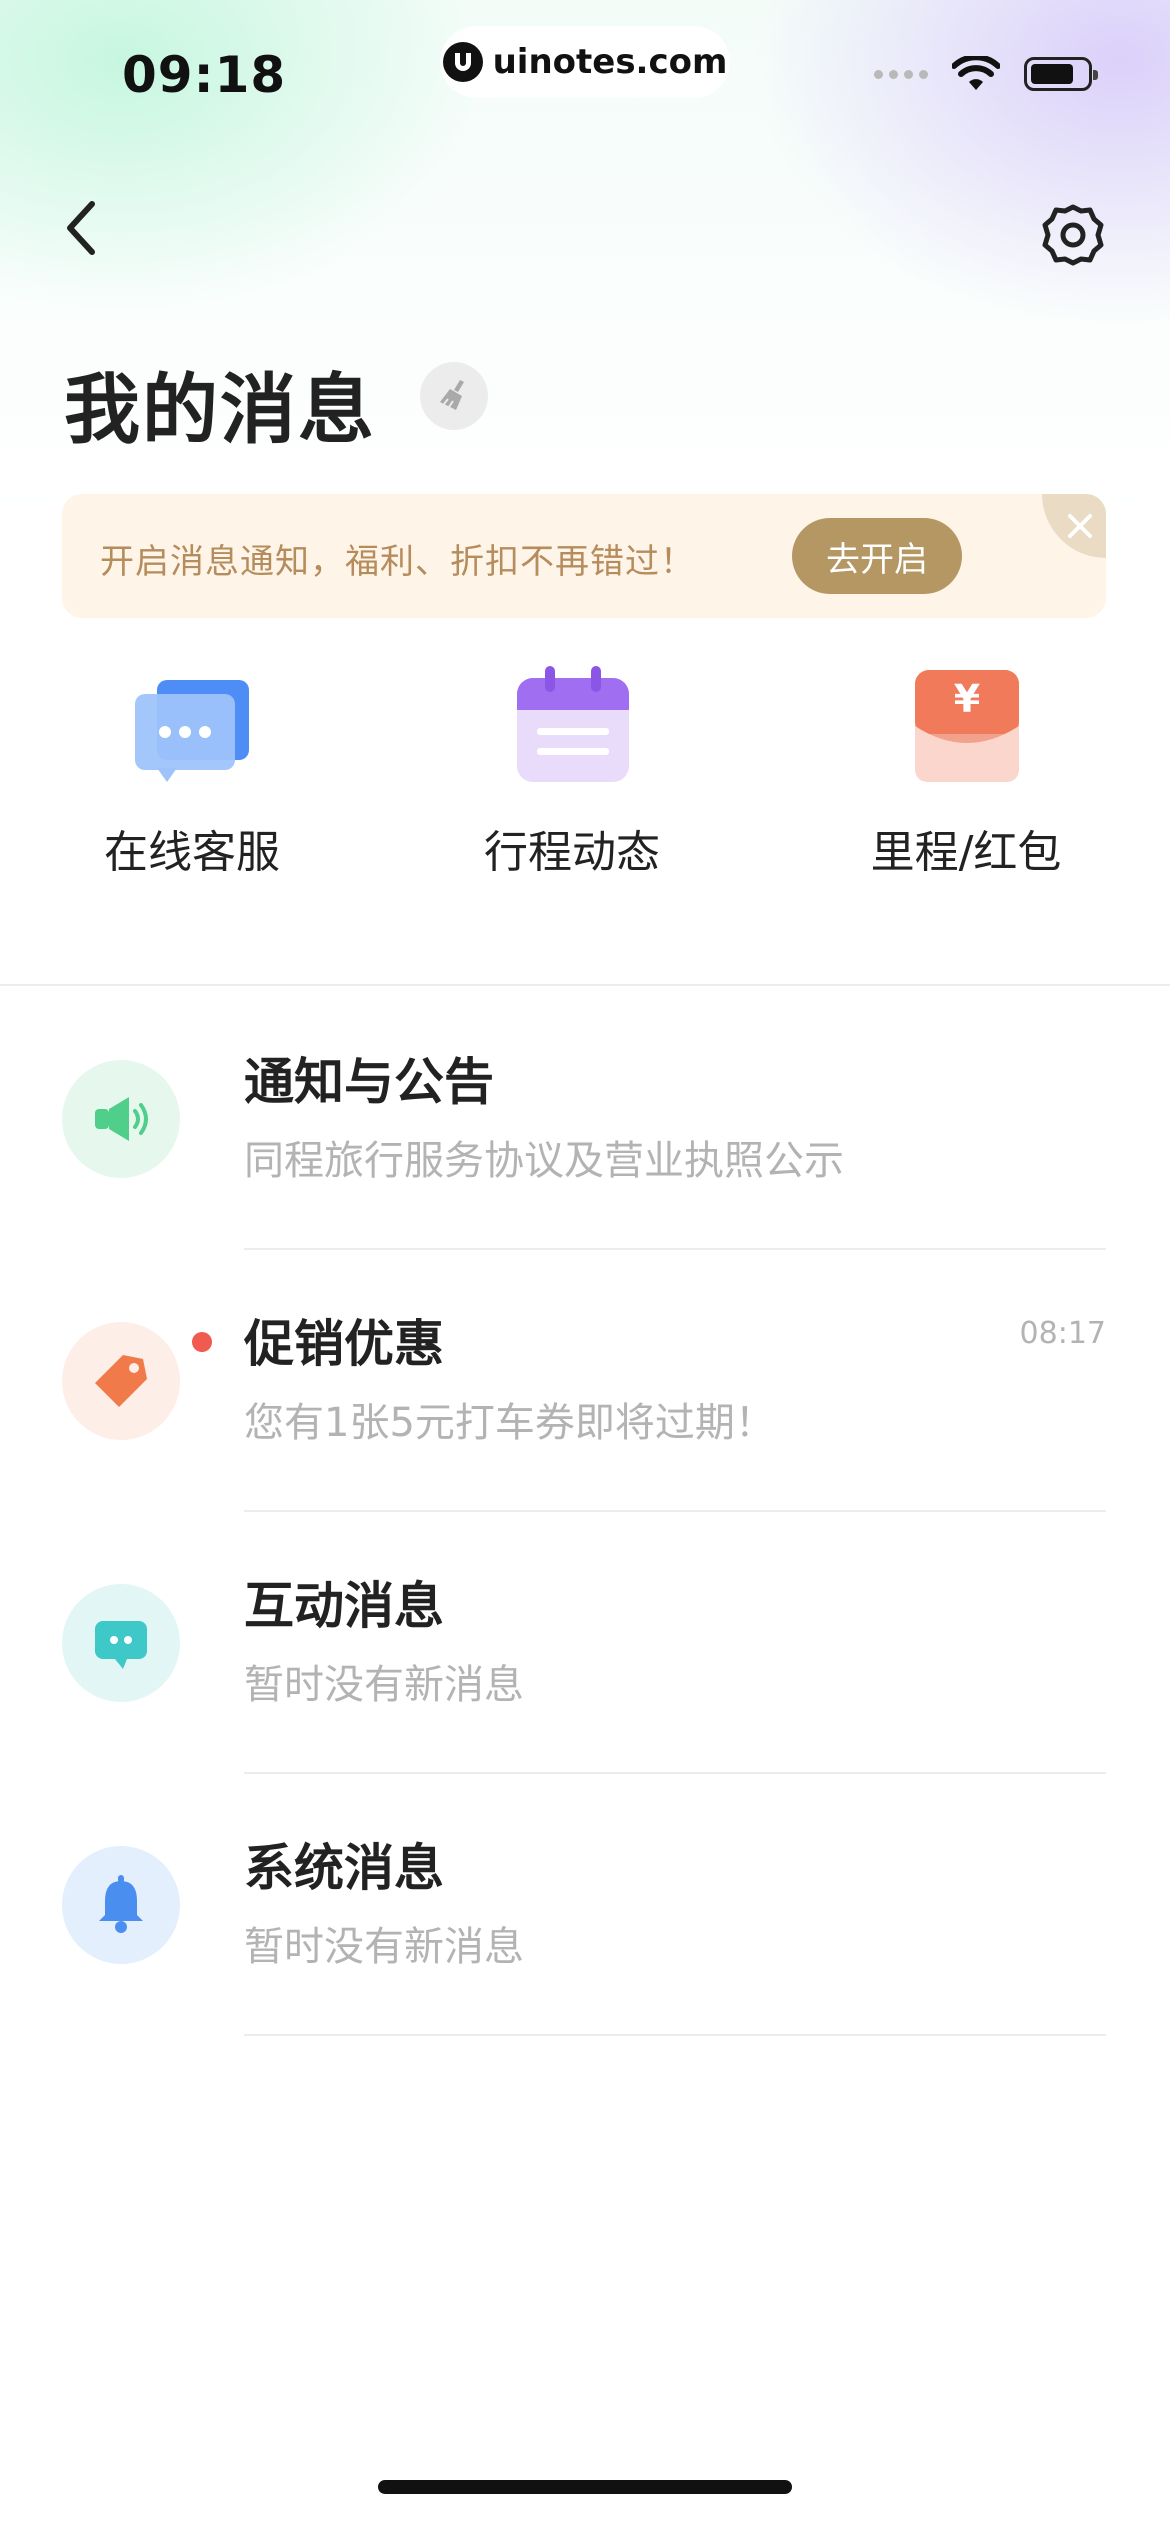 This screenshot has width=1170, height=2532. What do you see at coordinates (121, 1119) in the screenshot?
I see `megaphone-icon` at bounding box center [121, 1119].